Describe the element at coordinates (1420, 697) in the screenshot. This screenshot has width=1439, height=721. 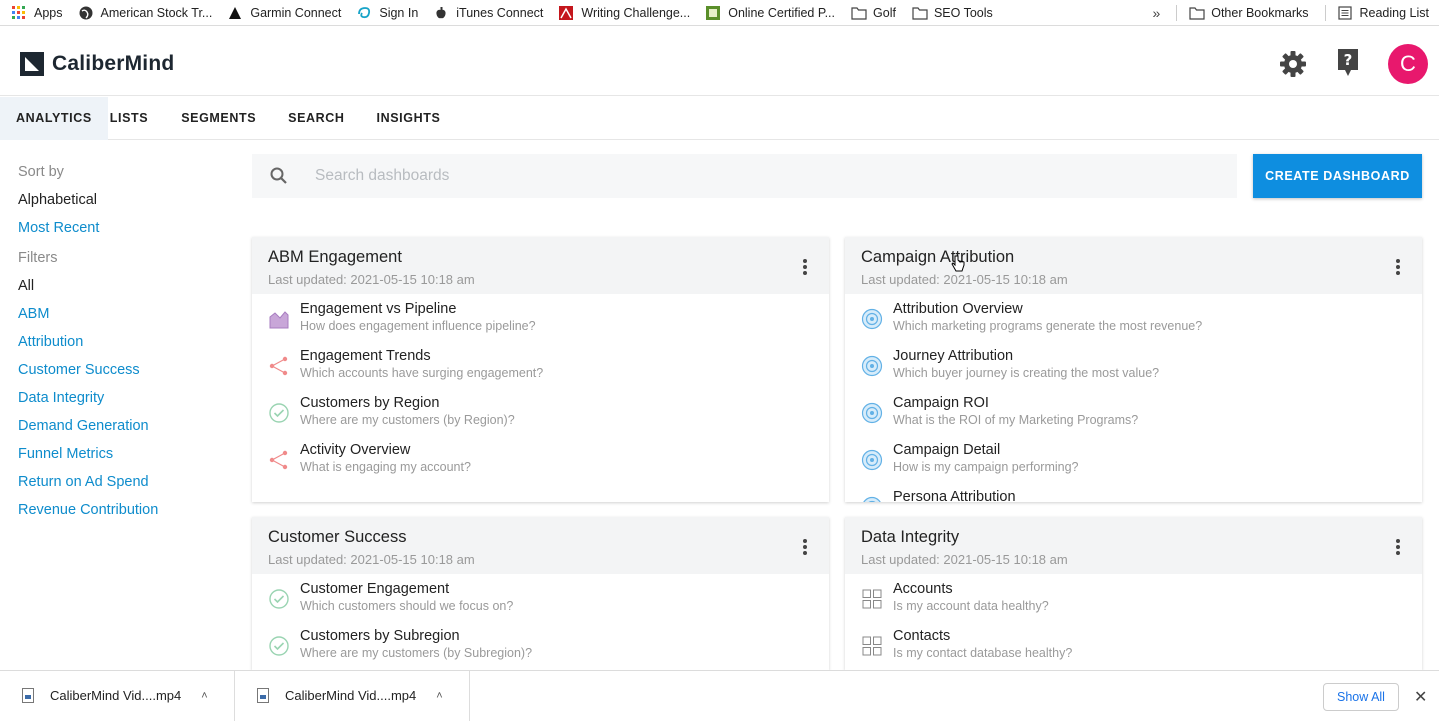
I see `close-icon: ✕` at that location.